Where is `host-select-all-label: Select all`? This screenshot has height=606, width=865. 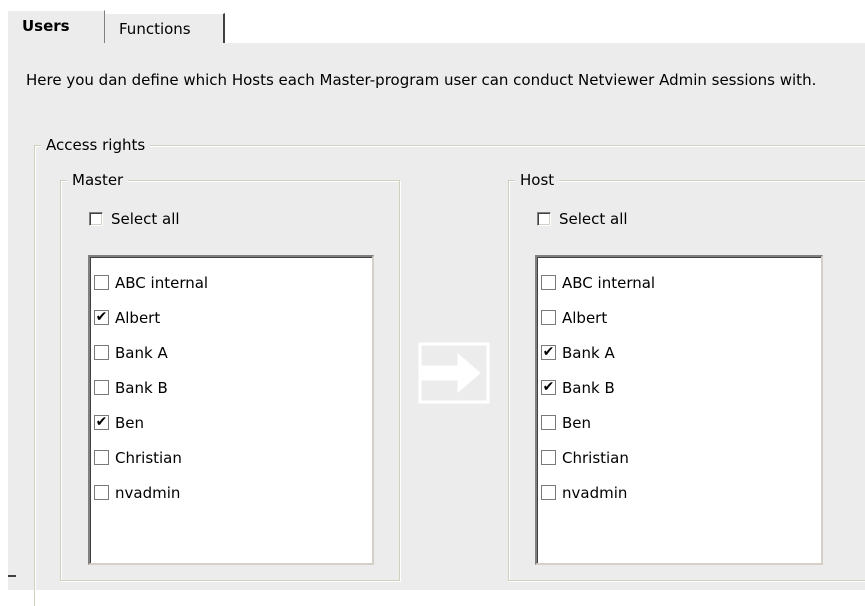 host-select-all-label: Select all is located at coordinates (593, 219).